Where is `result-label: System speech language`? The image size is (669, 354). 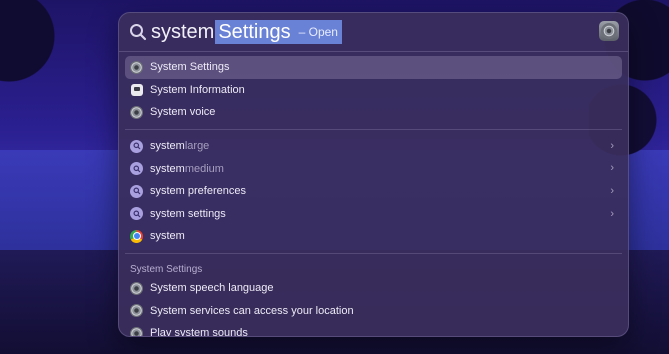 result-label: System speech language is located at coordinates (212, 288).